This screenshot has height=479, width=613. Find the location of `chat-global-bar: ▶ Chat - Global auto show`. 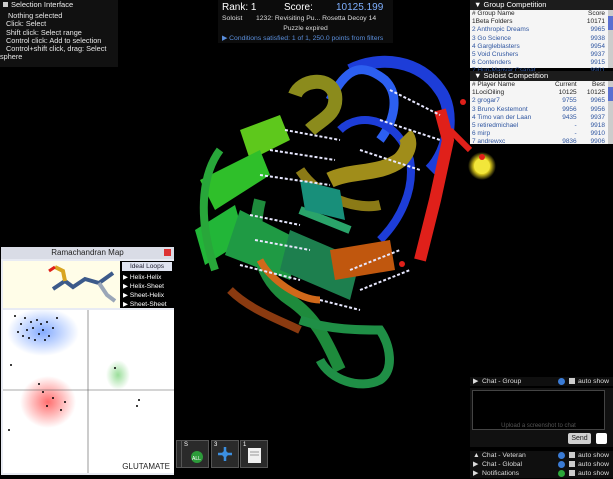

chat-global-bar: ▶ Chat - Global auto show is located at coordinates (541, 464).